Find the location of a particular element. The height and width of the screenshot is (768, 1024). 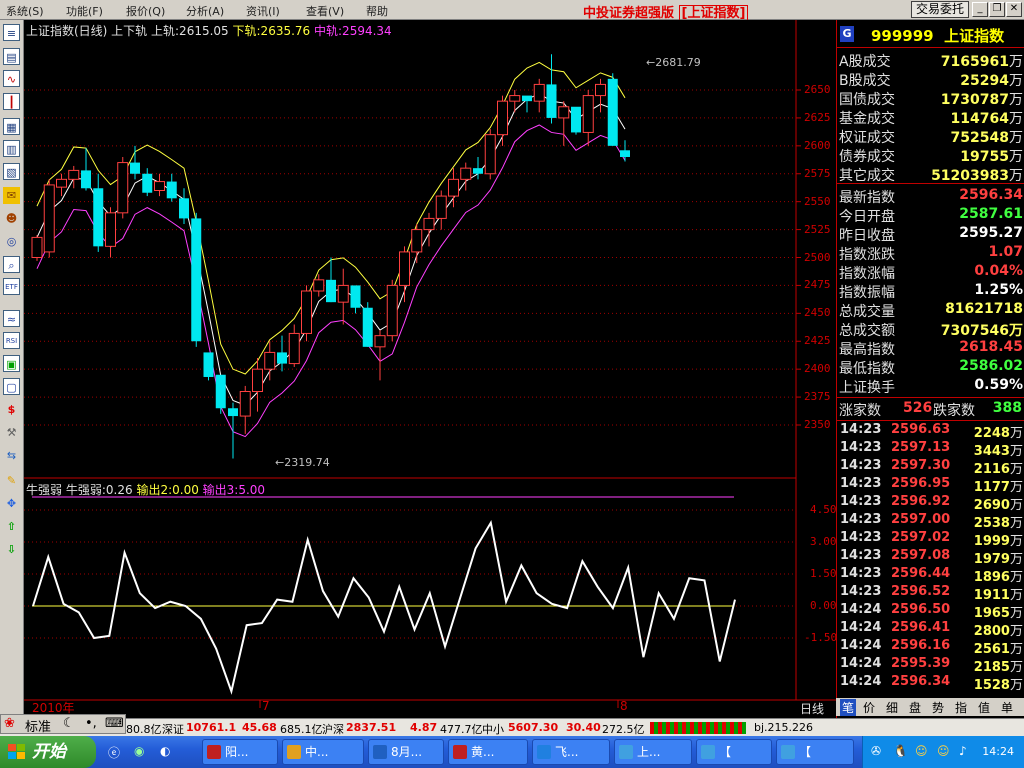

menu-view: 查看(V) is located at coordinates (325, 11).